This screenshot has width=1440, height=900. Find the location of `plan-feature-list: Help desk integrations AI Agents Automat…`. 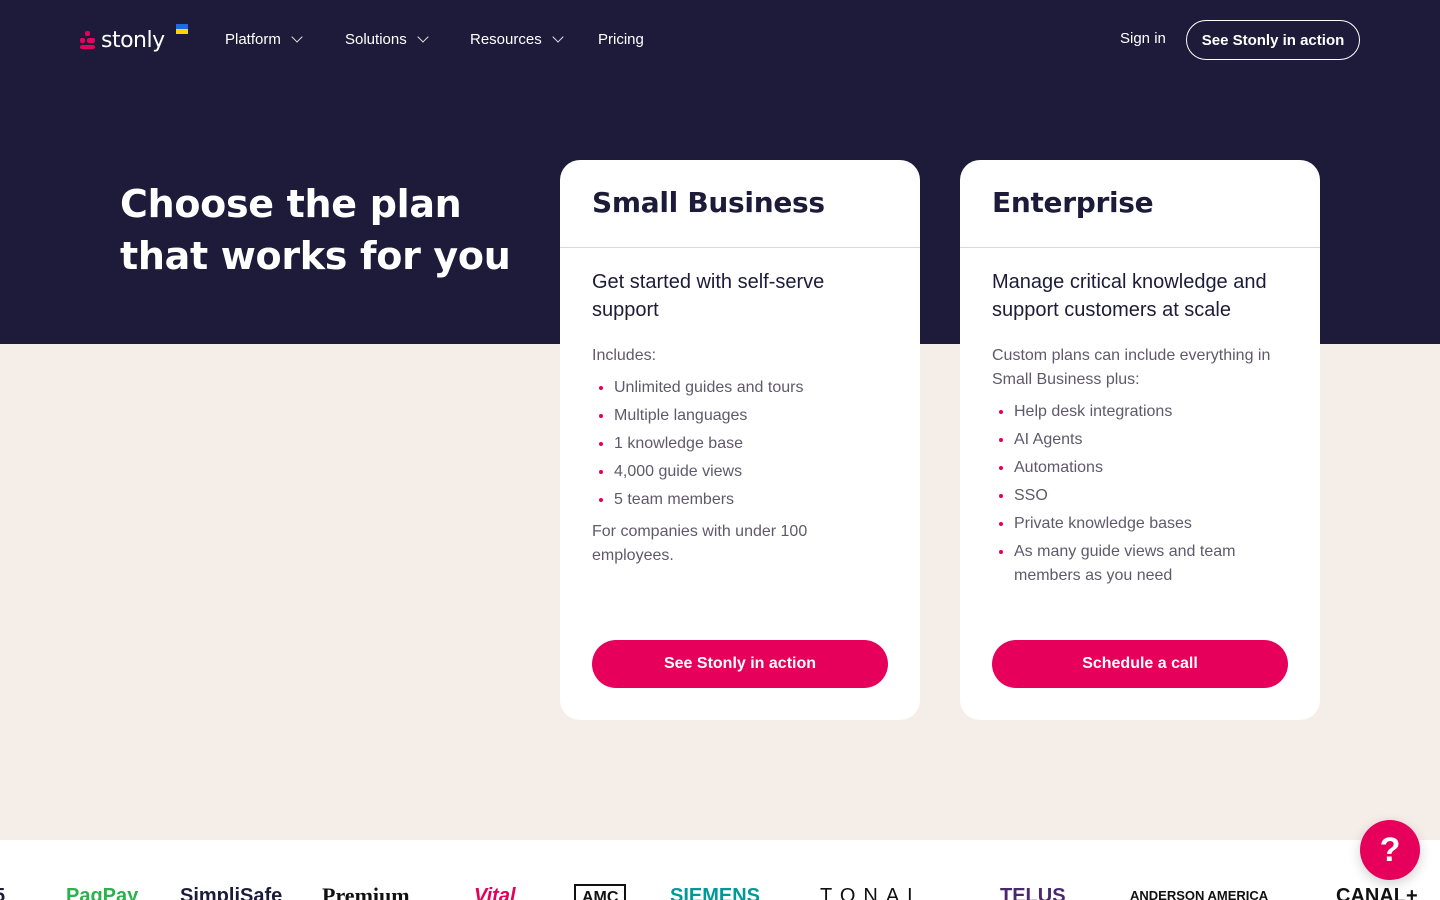

plan-feature-list: Help desk integrations AI Agents Automat… is located at coordinates (1140, 494).